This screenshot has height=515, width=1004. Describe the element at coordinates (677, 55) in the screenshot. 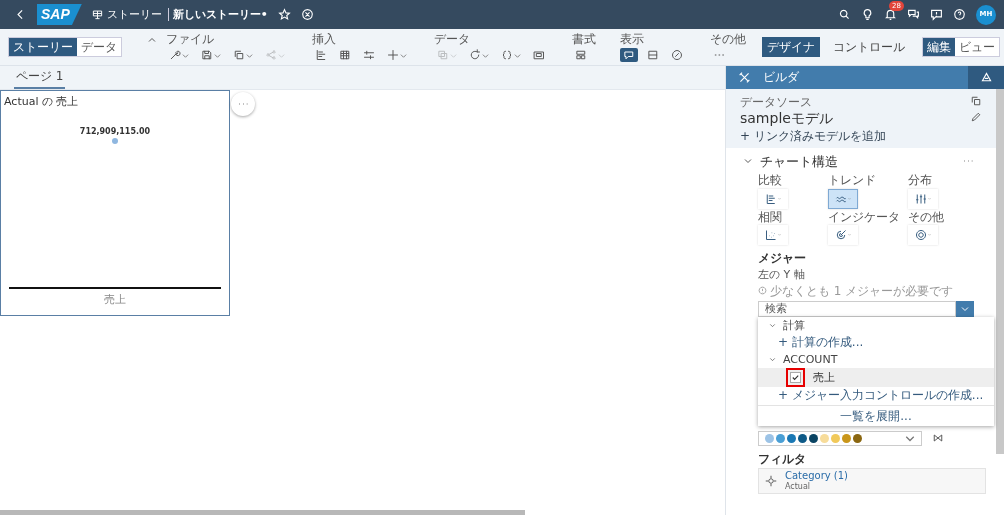

I see `compass-icon` at that location.